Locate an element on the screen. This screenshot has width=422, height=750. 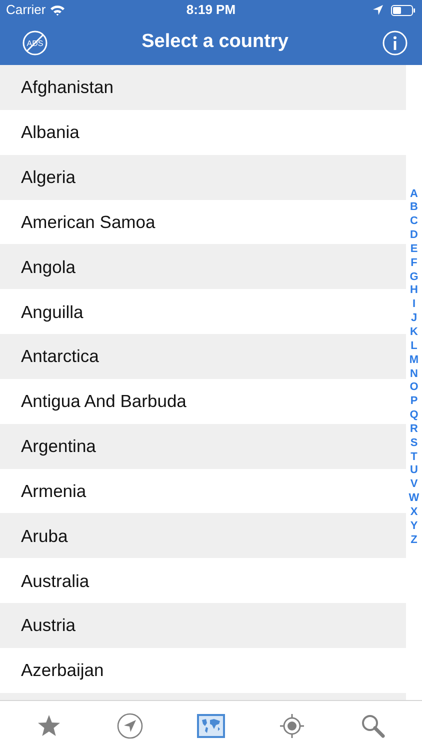
location-arrow-icon is located at coordinates (377, 10).